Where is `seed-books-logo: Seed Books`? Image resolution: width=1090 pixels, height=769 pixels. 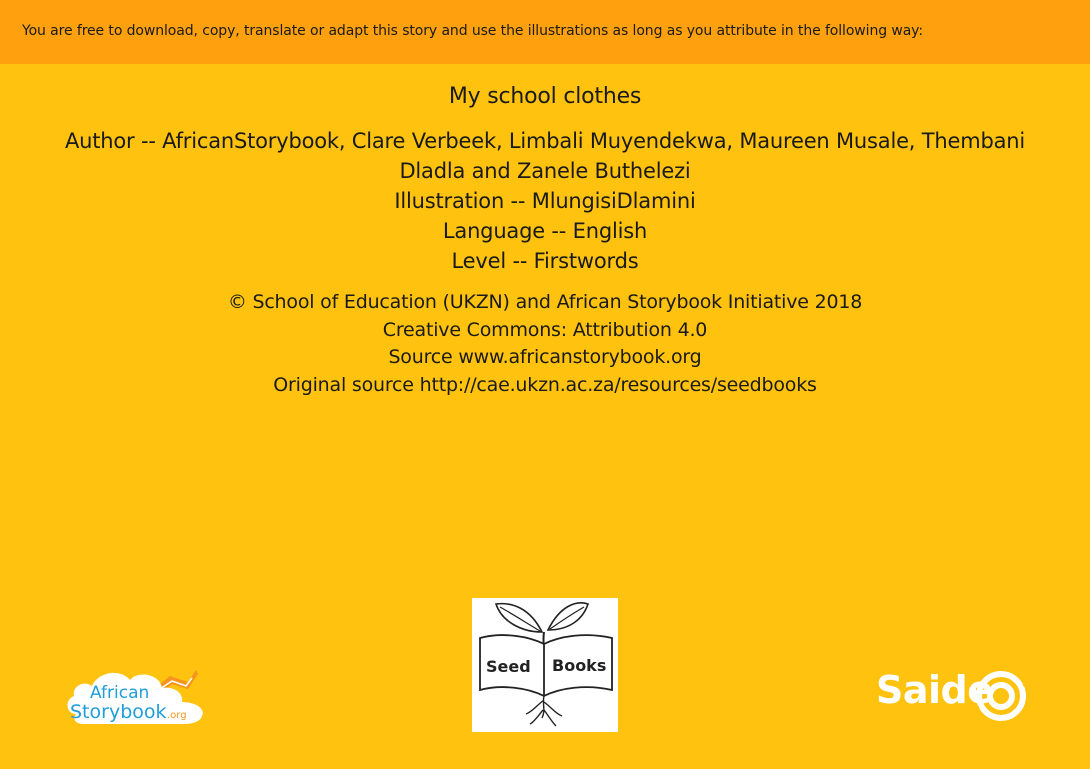
seed-books-logo: Seed Books is located at coordinates (545, 665).